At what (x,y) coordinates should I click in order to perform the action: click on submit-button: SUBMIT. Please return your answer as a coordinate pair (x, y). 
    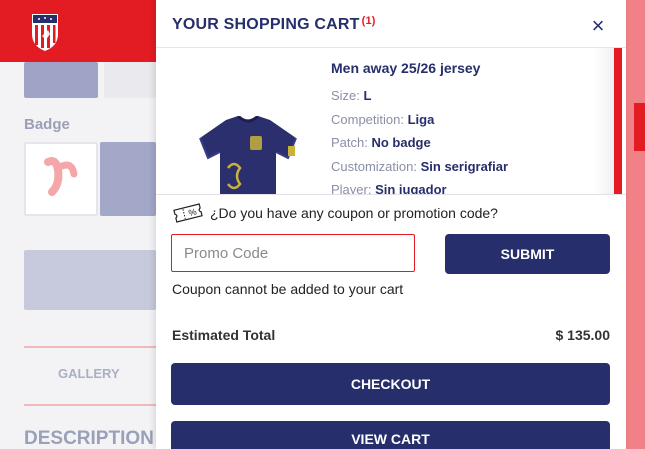
    Looking at the image, I should click on (527, 254).